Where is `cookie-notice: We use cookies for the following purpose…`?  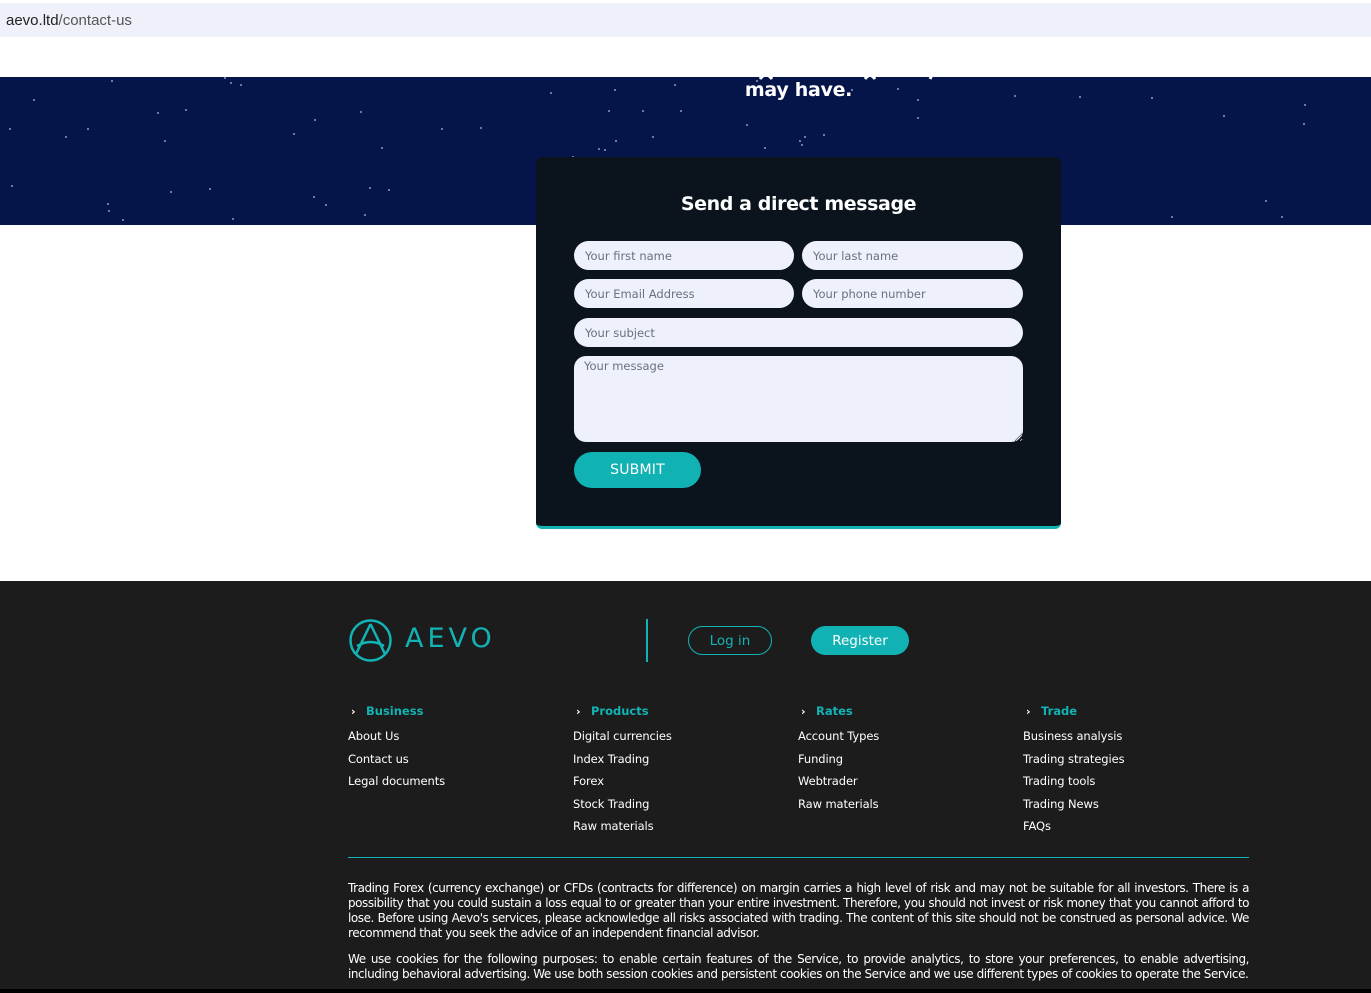 cookie-notice: We use cookies for the following purpose… is located at coordinates (798, 966).